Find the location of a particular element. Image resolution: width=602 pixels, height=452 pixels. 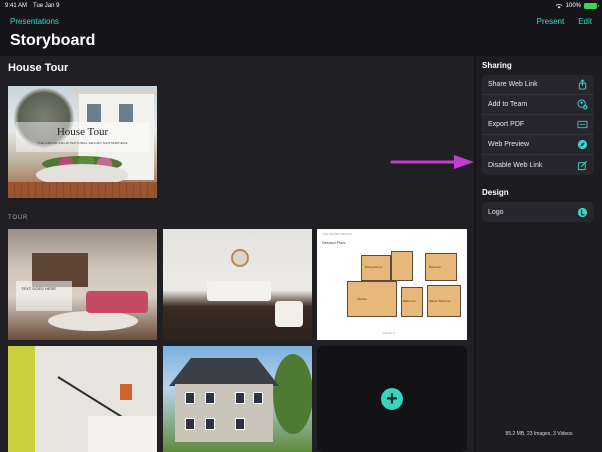

disable-web-link-button: Disable Web Link is located at coordinates (538, 165).